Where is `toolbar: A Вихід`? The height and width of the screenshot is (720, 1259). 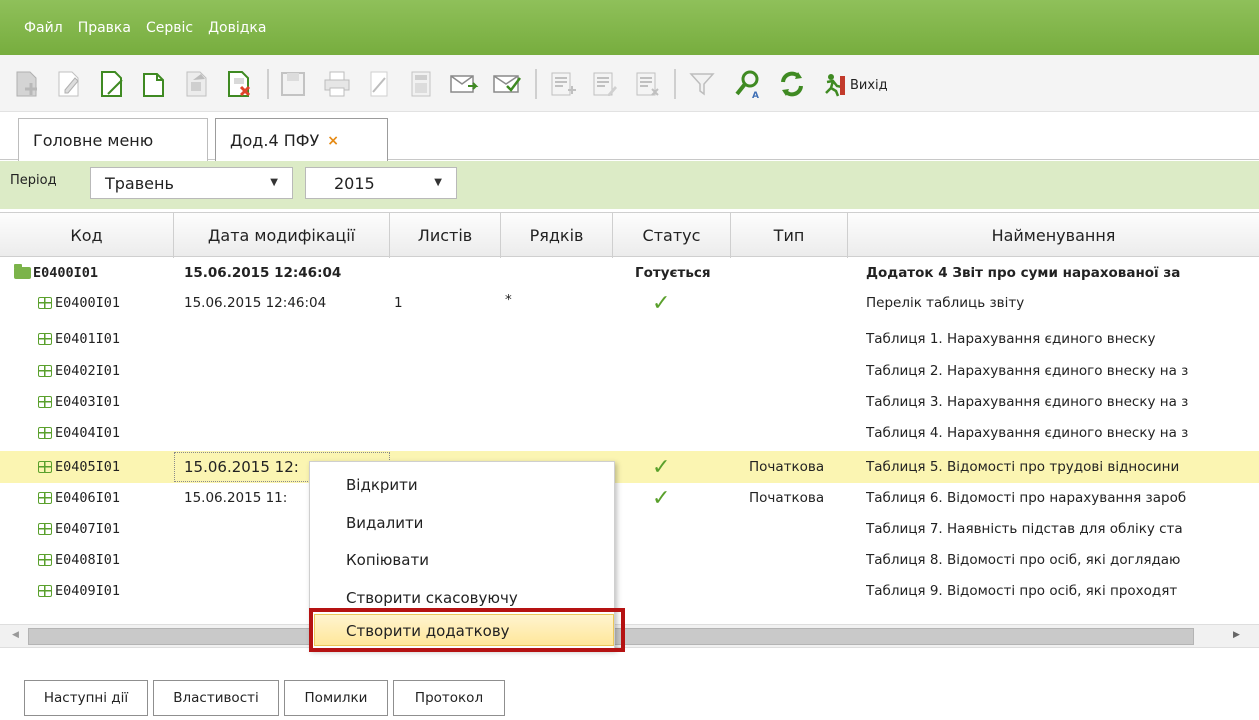
toolbar: A Вихід is located at coordinates (629, 83).